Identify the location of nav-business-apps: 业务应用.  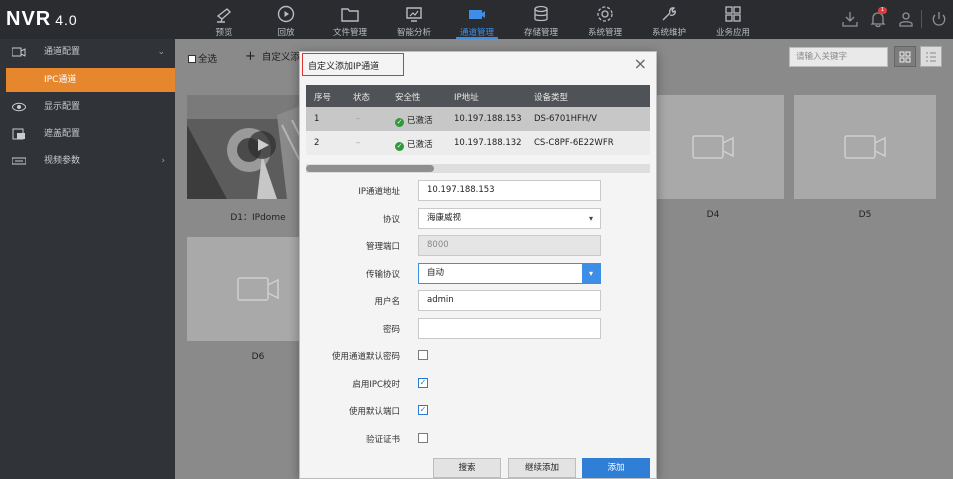
(733, 20).